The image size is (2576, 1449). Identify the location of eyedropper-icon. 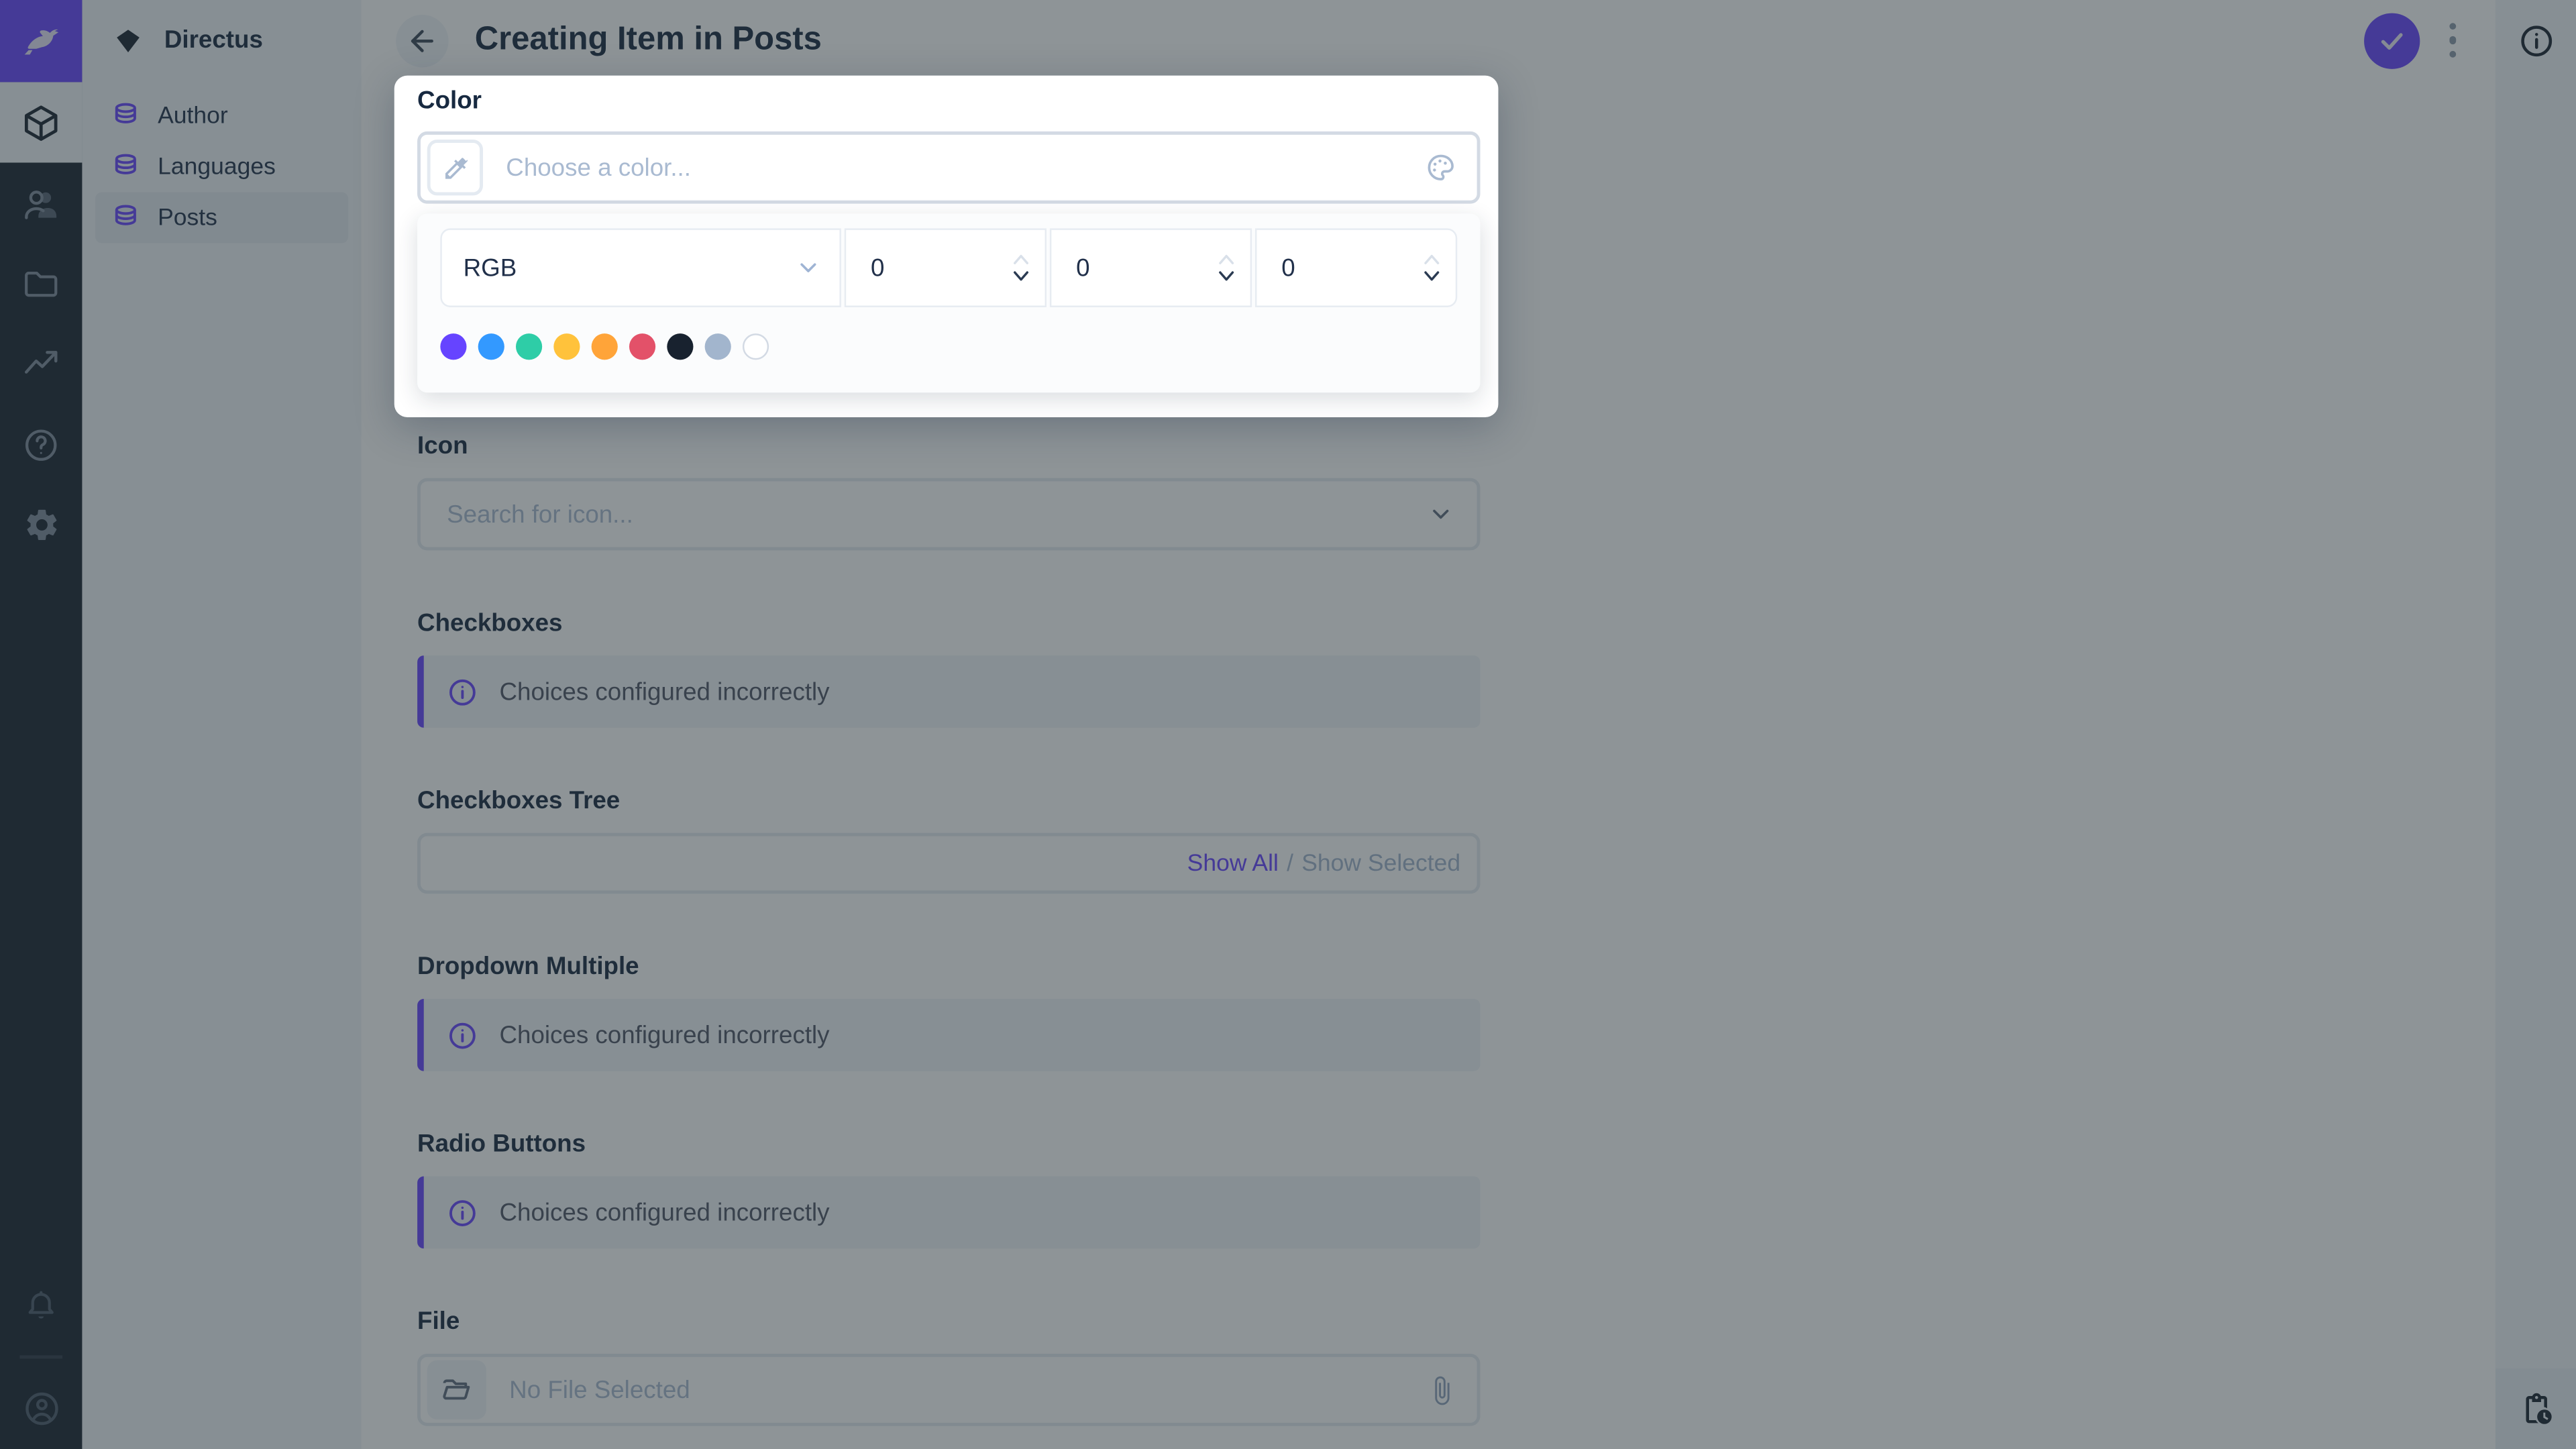
(455, 168).